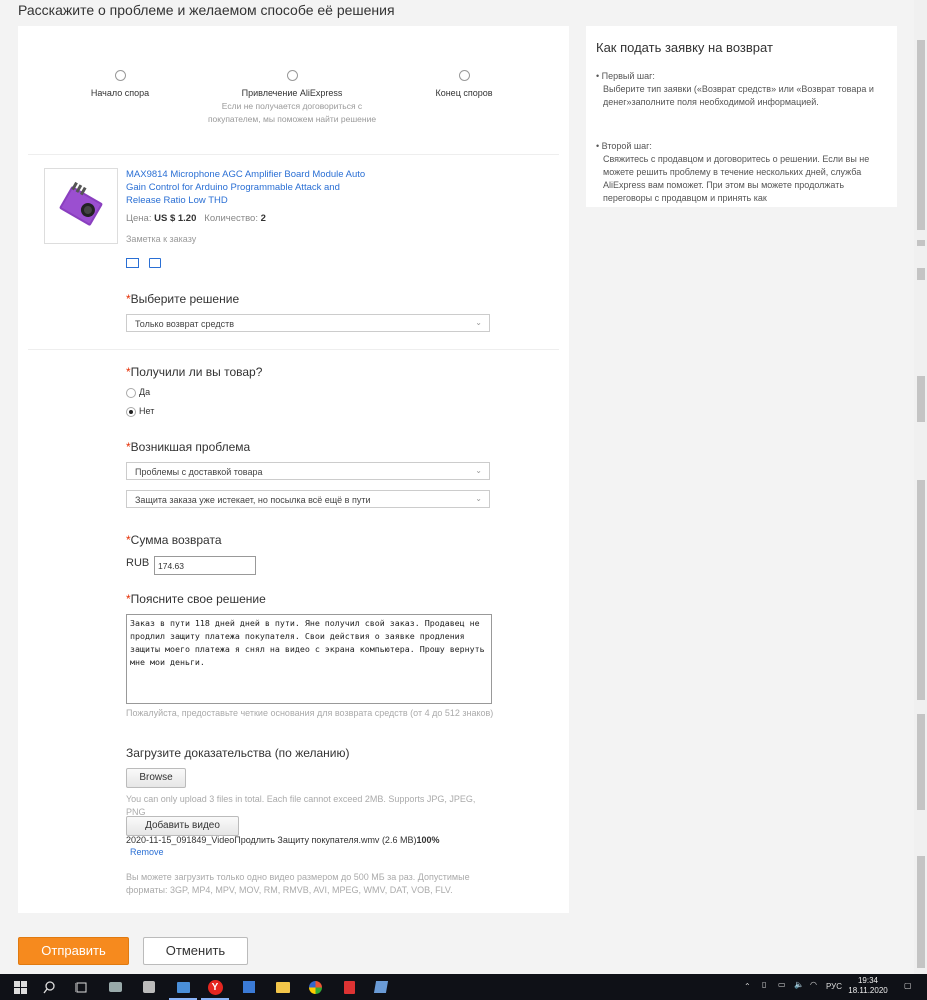  I want to click on step-circle-end, so click(464, 75).